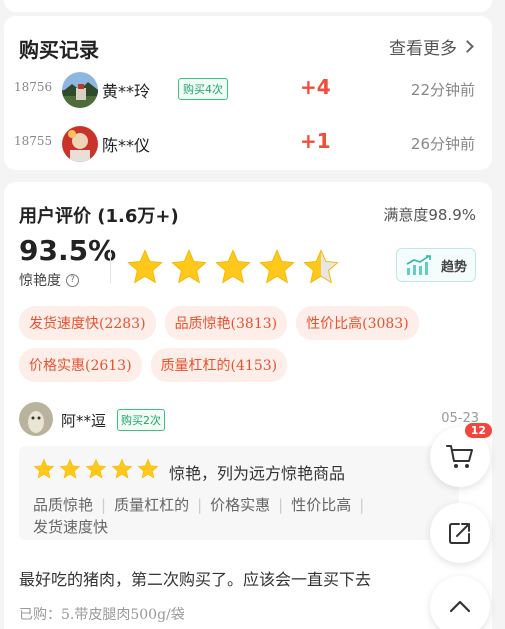 The width and height of the screenshot is (505, 629). I want to click on purchased-variant: 已购：5.带皮腿肉500g/袋, so click(102, 615).